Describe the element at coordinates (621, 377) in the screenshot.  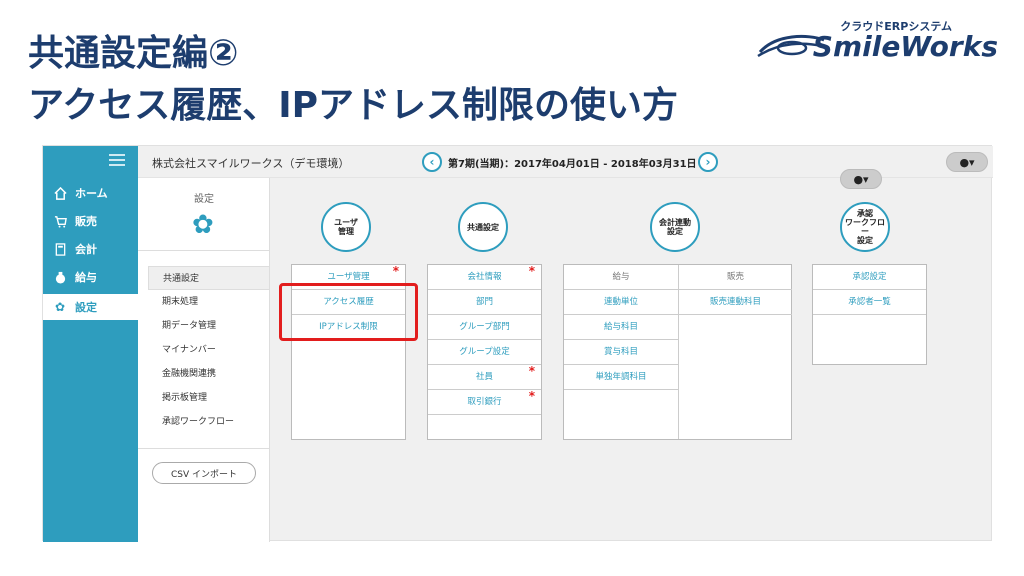
I see `link-year-end-account: 単独年調科目` at that location.